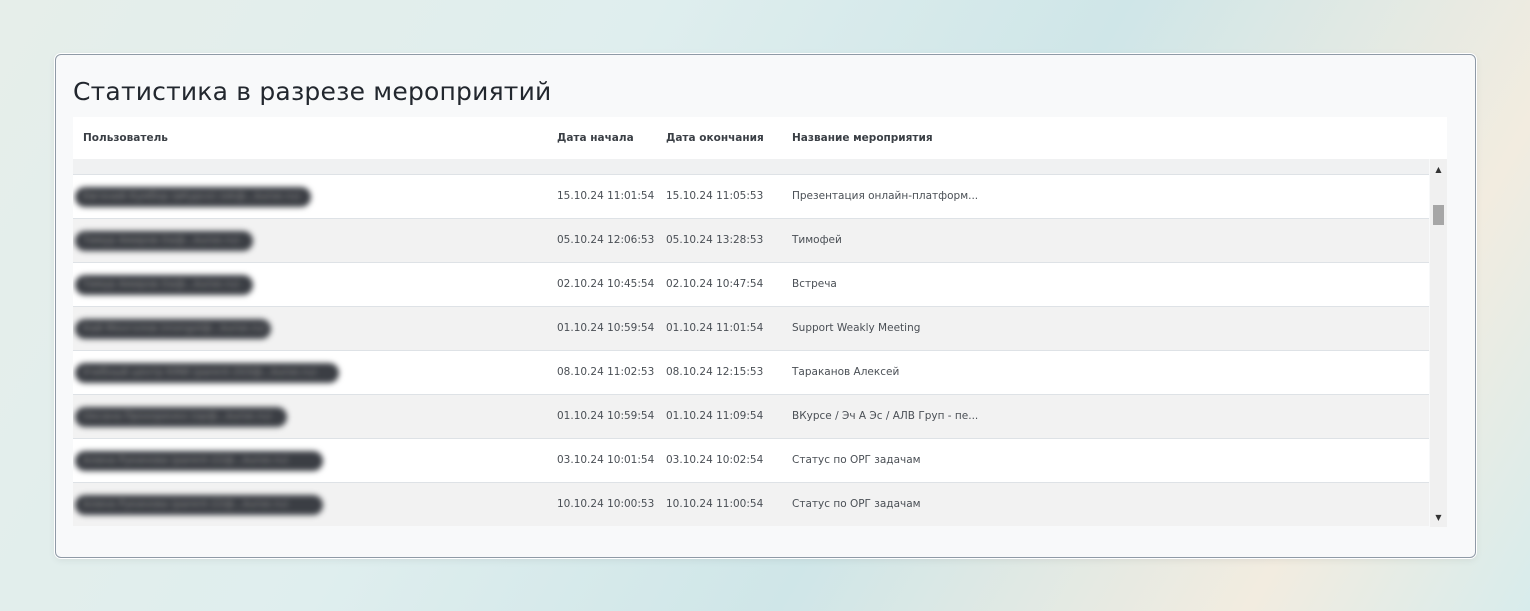  What do you see at coordinates (846, 372) in the screenshot?
I see `event-name-cell: Тараканов Алексей` at bounding box center [846, 372].